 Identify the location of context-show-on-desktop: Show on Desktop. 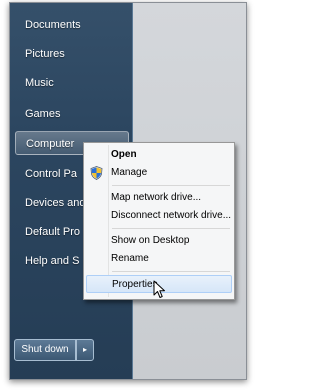
(159, 241).